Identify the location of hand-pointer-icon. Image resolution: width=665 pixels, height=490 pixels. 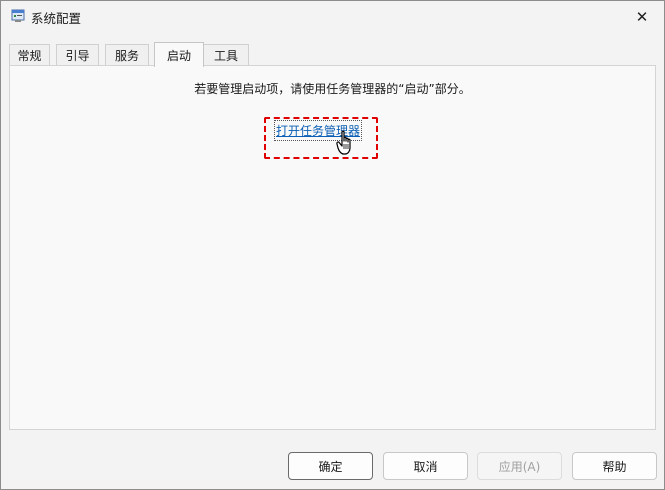
(346, 144).